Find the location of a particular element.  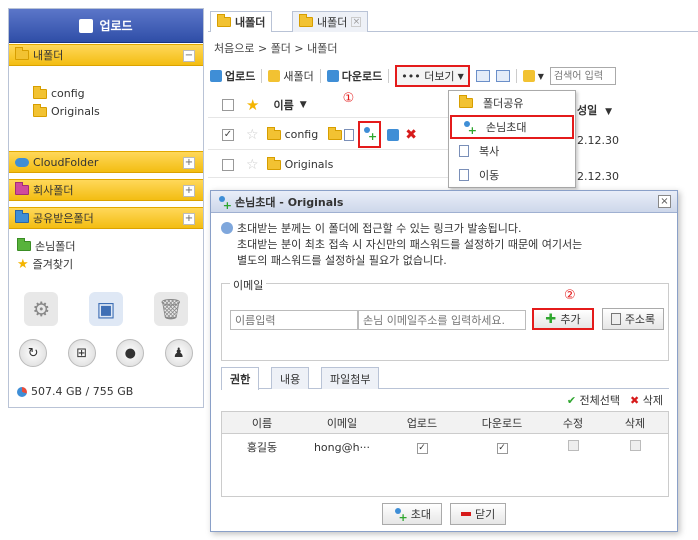

thumbnail-view-icon is located at coordinates (482, 76).